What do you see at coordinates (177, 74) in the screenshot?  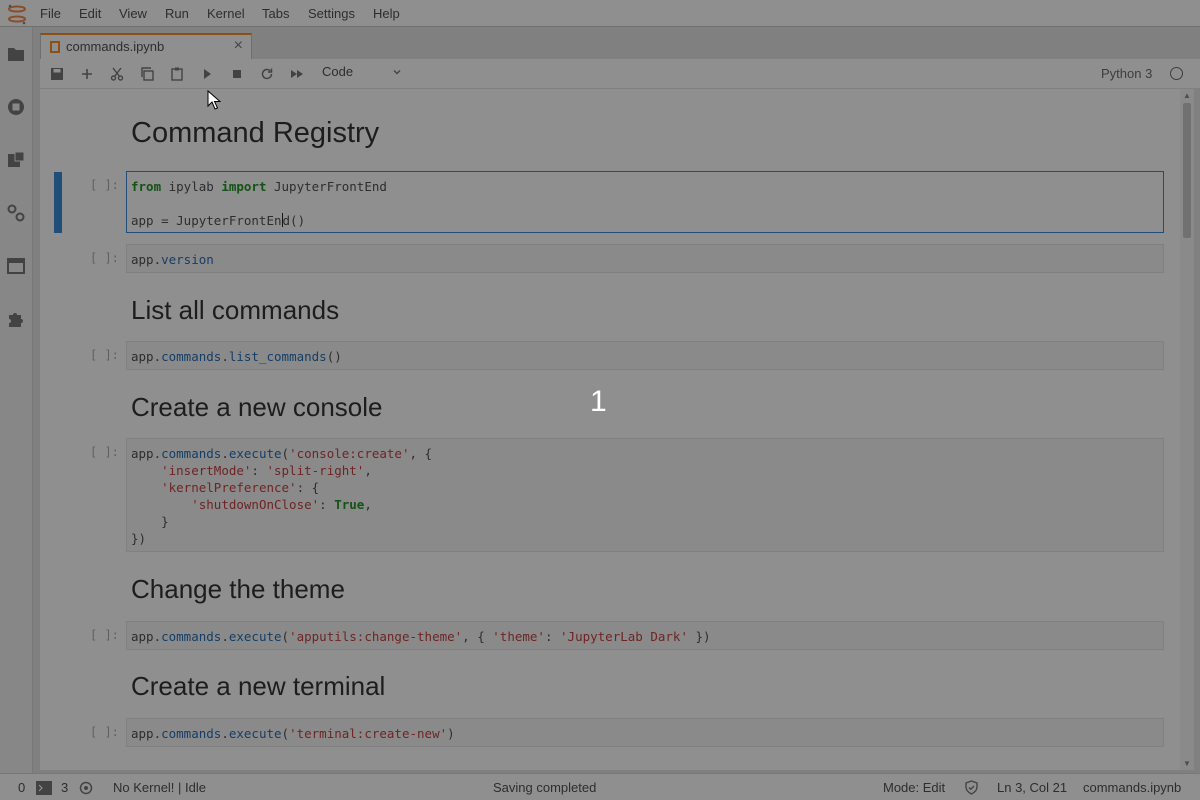 I see `paste-icon` at bounding box center [177, 74].